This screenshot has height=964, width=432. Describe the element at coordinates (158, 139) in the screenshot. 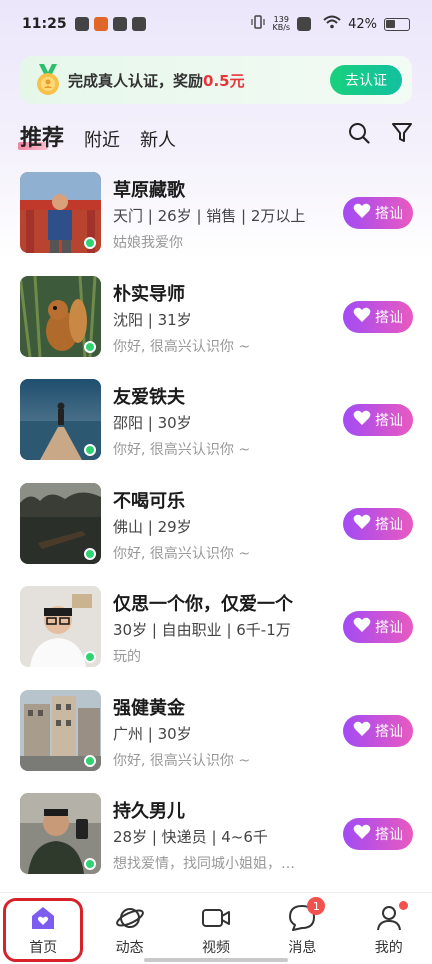

I see `tab-newcomers: 新人` at that location.